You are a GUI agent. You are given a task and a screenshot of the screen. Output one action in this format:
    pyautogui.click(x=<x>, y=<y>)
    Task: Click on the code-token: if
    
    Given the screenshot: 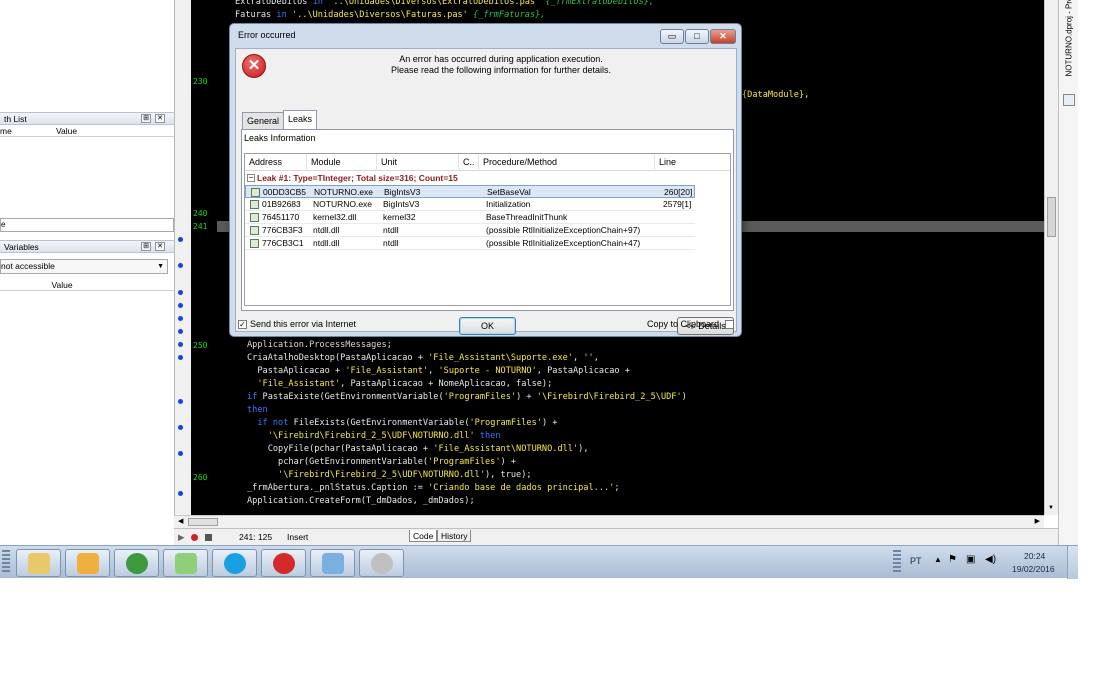 What is the action you would take?
    pyautogui.click(x=252, y=397)
    